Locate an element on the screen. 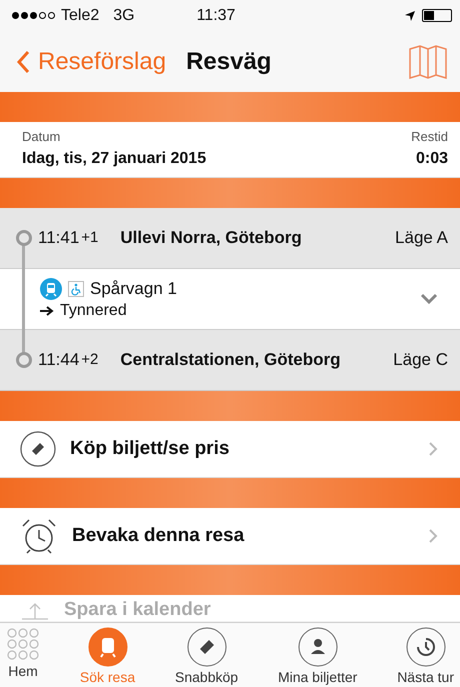 This screenshot has width=460, height=687. chevron-left-icon is located at coordinates (23, 62).